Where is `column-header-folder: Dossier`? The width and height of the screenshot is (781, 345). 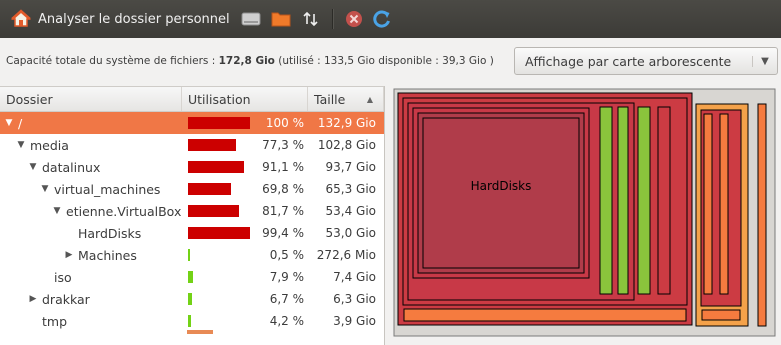
column-header-folder: Dossier is located at coordinates (91, 99).